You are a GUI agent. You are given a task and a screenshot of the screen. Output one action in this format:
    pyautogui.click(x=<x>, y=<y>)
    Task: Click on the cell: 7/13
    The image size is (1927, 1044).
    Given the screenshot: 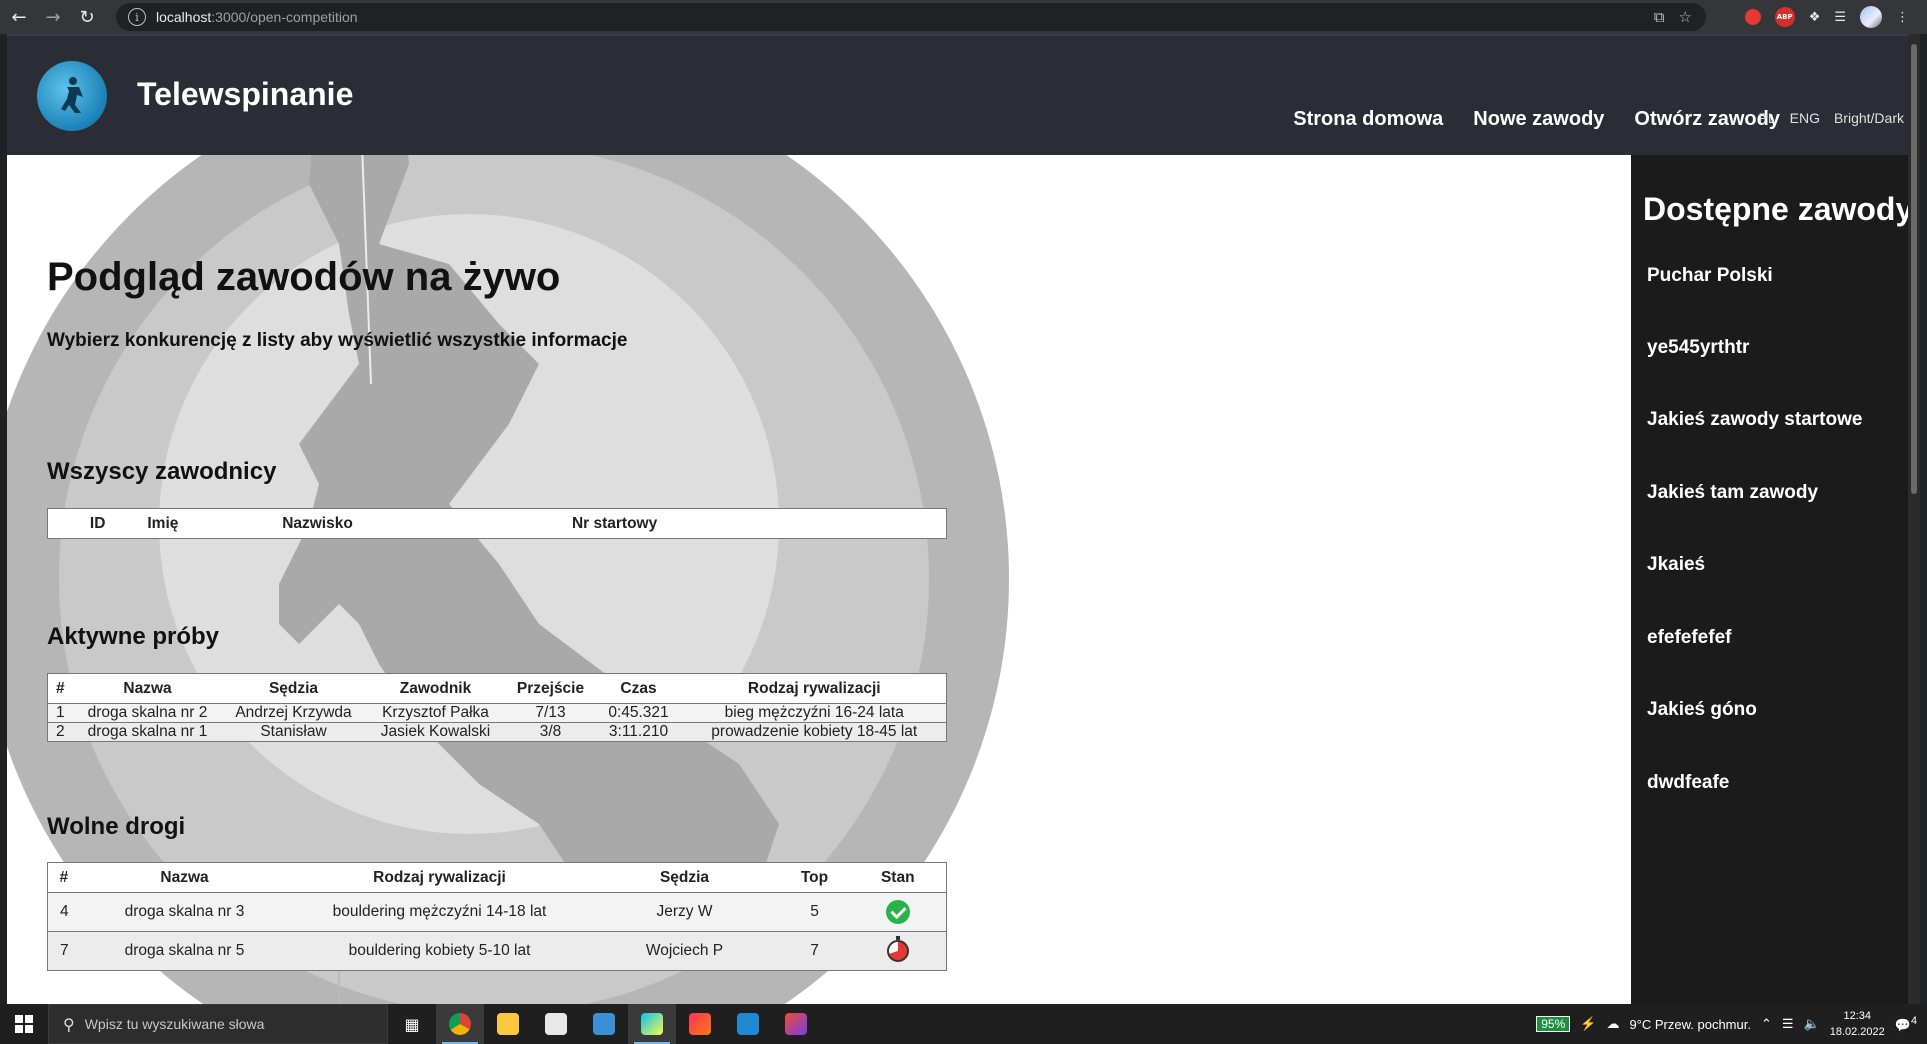 What is the action you would take?
    pyautogui.click(x=550, y=713)
    